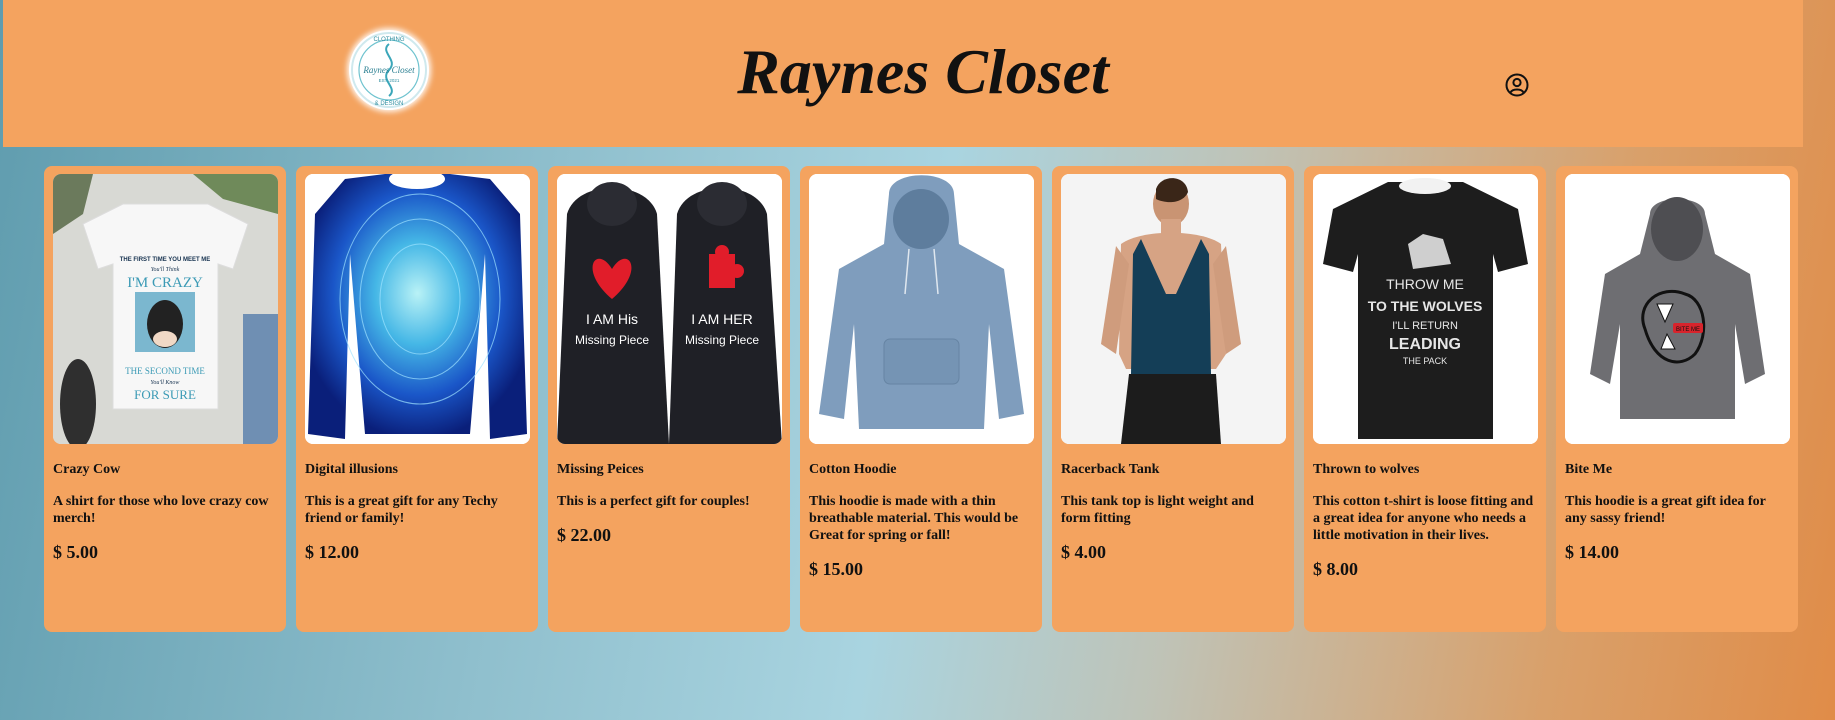 Image resolution: width=1835 pixels, height=720 pixels. I want to click on svg-text: THROW ME, so click(1425, 284).